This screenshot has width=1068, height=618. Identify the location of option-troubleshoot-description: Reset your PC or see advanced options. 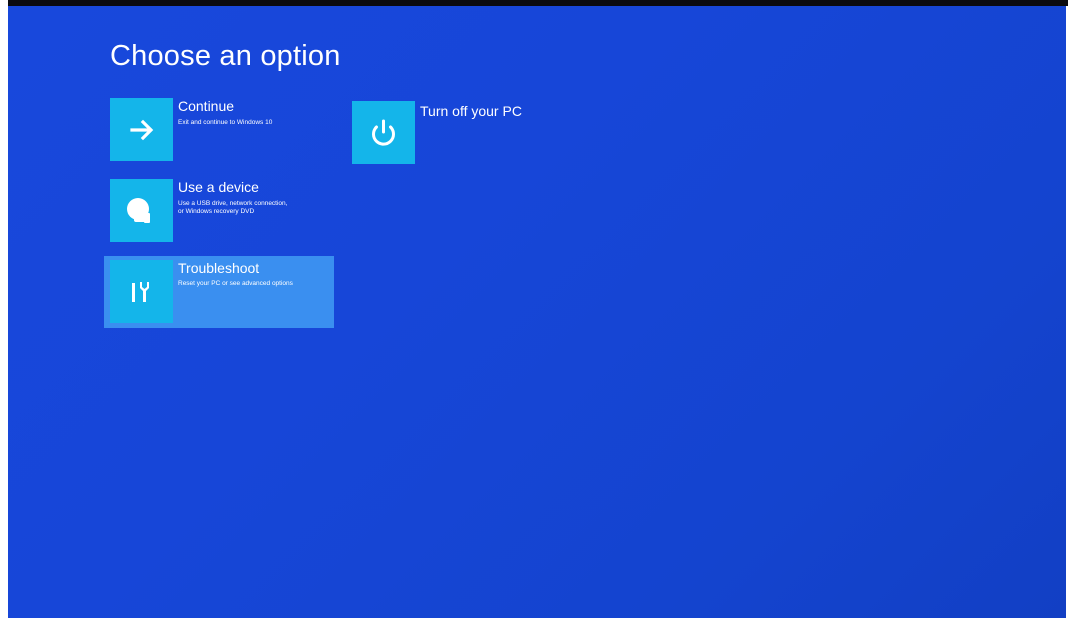
(235, 283).